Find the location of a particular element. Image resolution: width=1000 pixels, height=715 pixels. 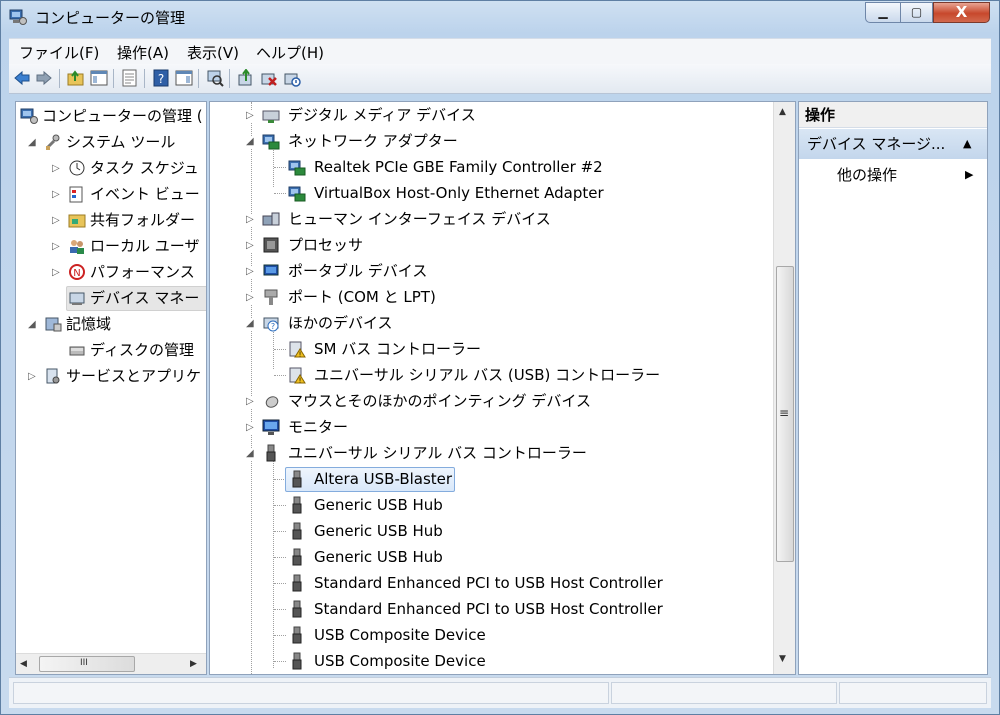

tree-item-local-users: ▷ ローカル ユーザ is located at coordinates (107, 246).